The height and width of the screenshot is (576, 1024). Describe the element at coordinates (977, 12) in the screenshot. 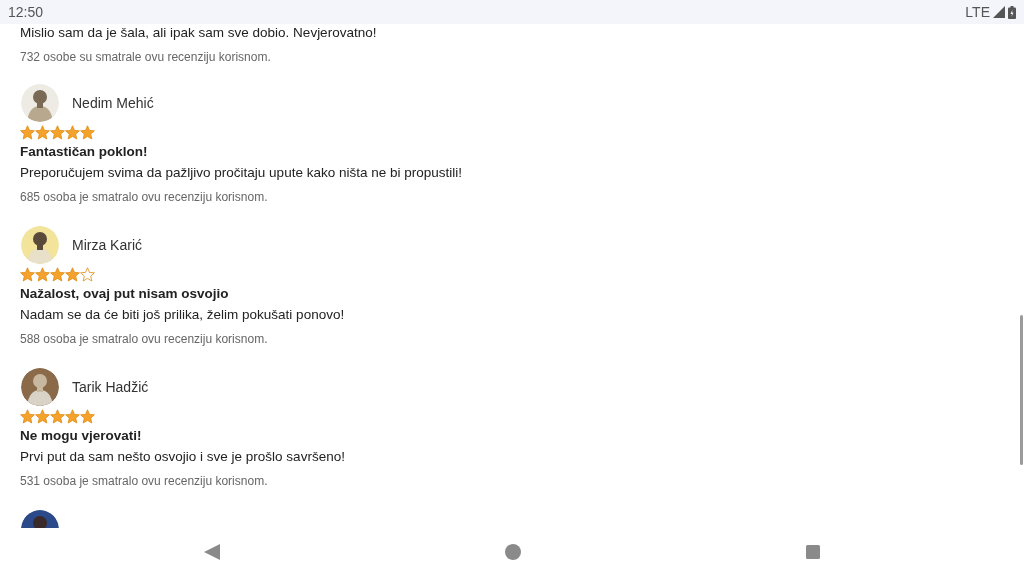

I see `network-type: LTE` at that location.